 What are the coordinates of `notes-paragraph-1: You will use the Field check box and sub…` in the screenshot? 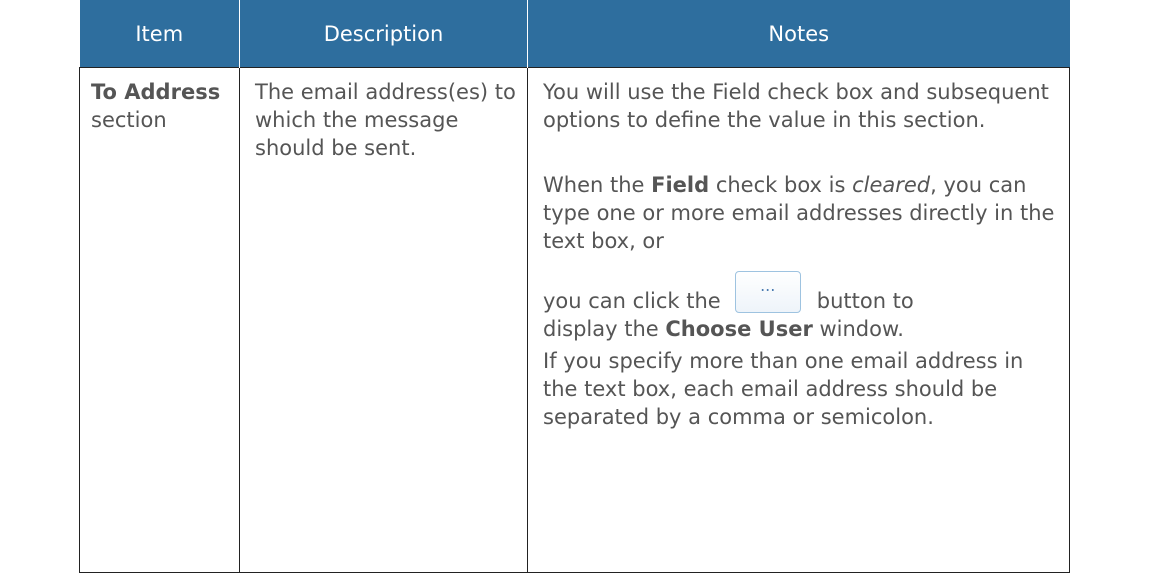 It's located at (796, 106).